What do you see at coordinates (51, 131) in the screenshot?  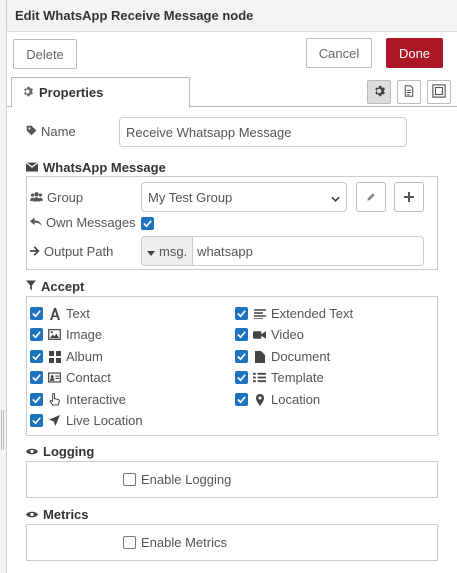 I see `name-label-wrap: Name` at bounding box center [51, 131].